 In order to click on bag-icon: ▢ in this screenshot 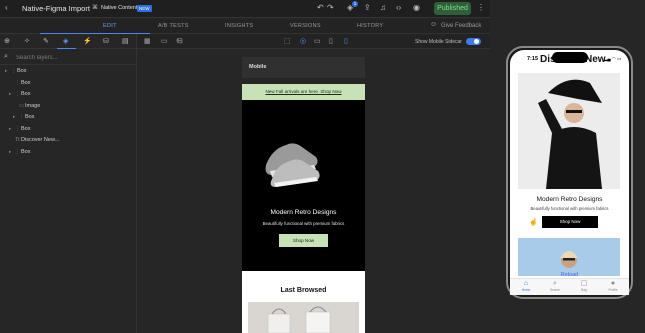, I will do `click(584, 283)`.